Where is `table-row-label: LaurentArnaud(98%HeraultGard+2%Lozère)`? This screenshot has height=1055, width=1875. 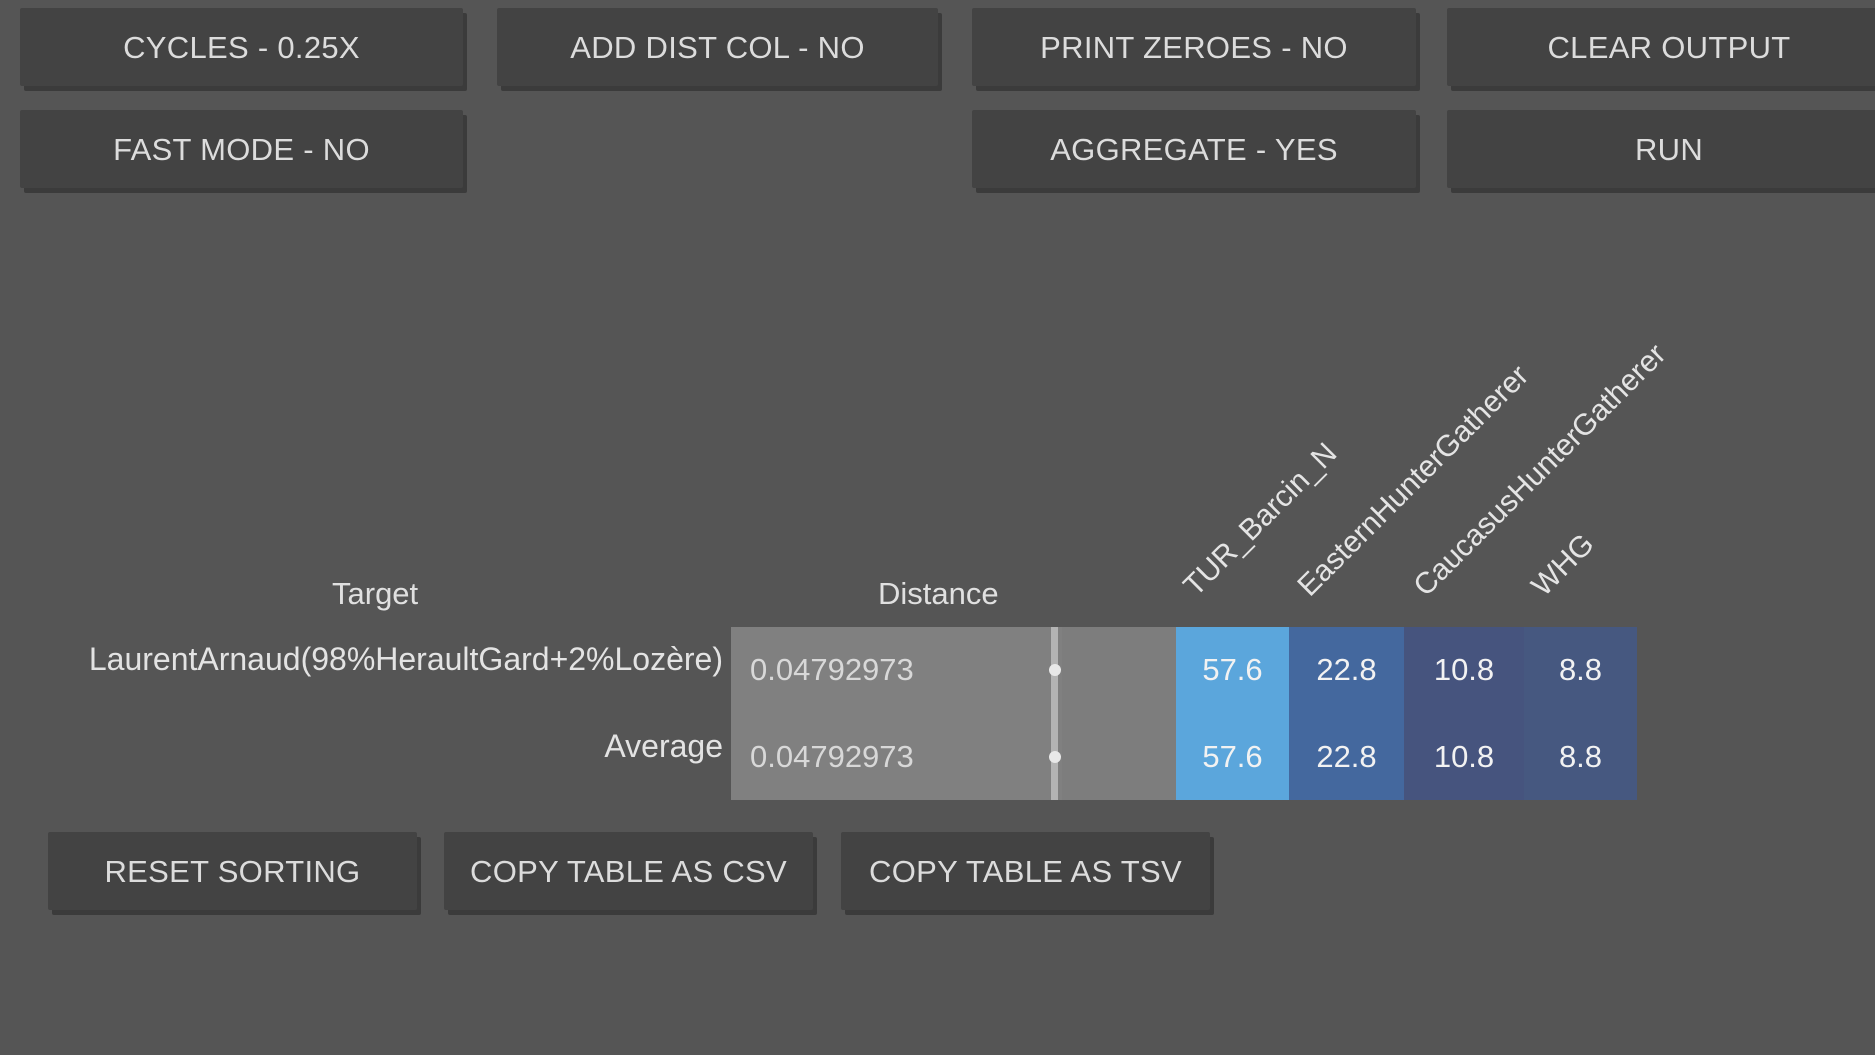
table-row-label: LaurentArnaud(98%HeraultGard+2%Lozère) is located at coordinates (405, 659).